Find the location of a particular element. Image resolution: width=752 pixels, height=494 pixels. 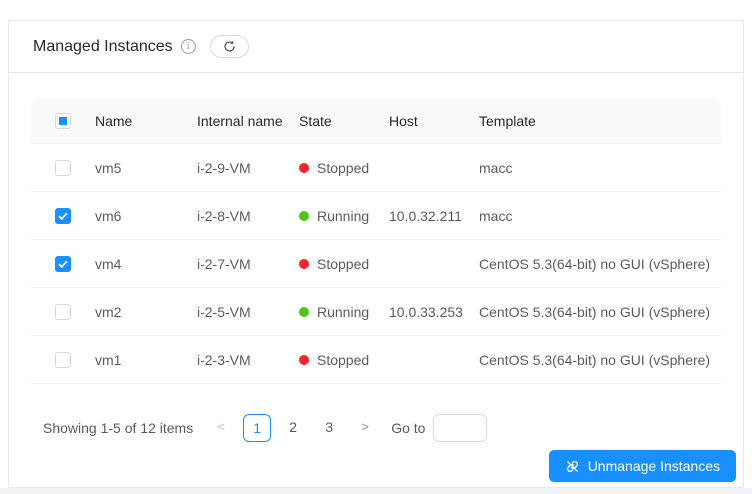

indeterminate-mark-icon is located at coordinates (63, 120).